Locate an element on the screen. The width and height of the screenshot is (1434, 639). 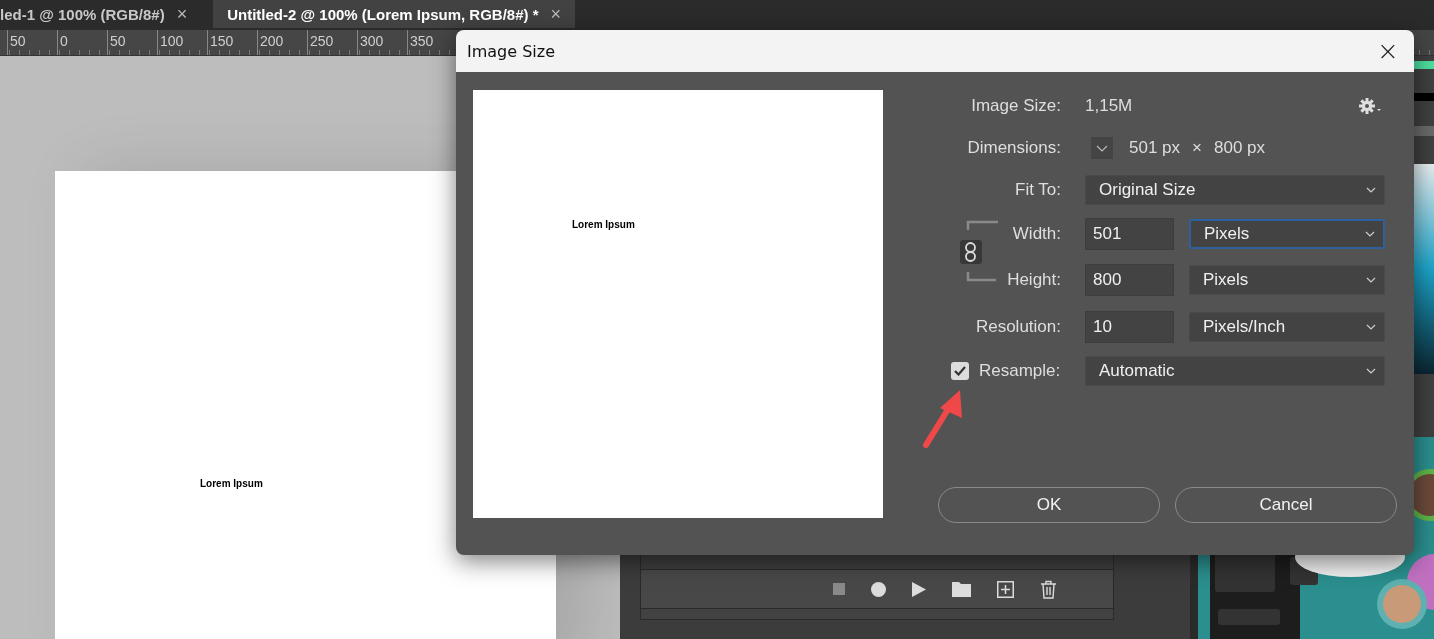
ruler-label: 200 is located at coordinates (282, 42).